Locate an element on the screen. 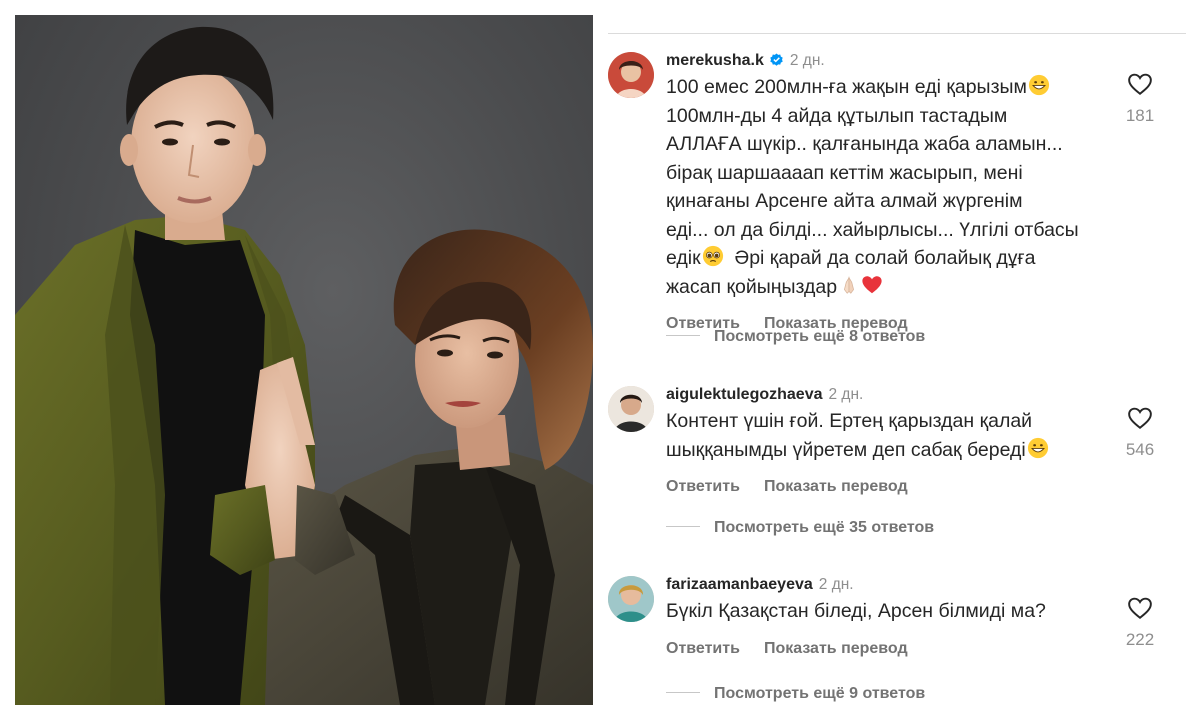 The width and height of the screenshot is (1200, 720). like-count: 181 is located at coordinates (1140, 115).